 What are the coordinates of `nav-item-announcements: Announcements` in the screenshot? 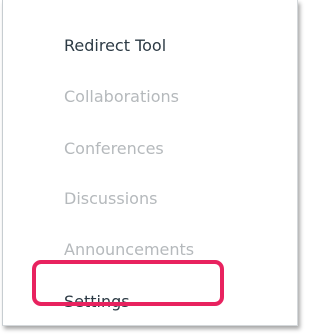 It's located at (129, 250).